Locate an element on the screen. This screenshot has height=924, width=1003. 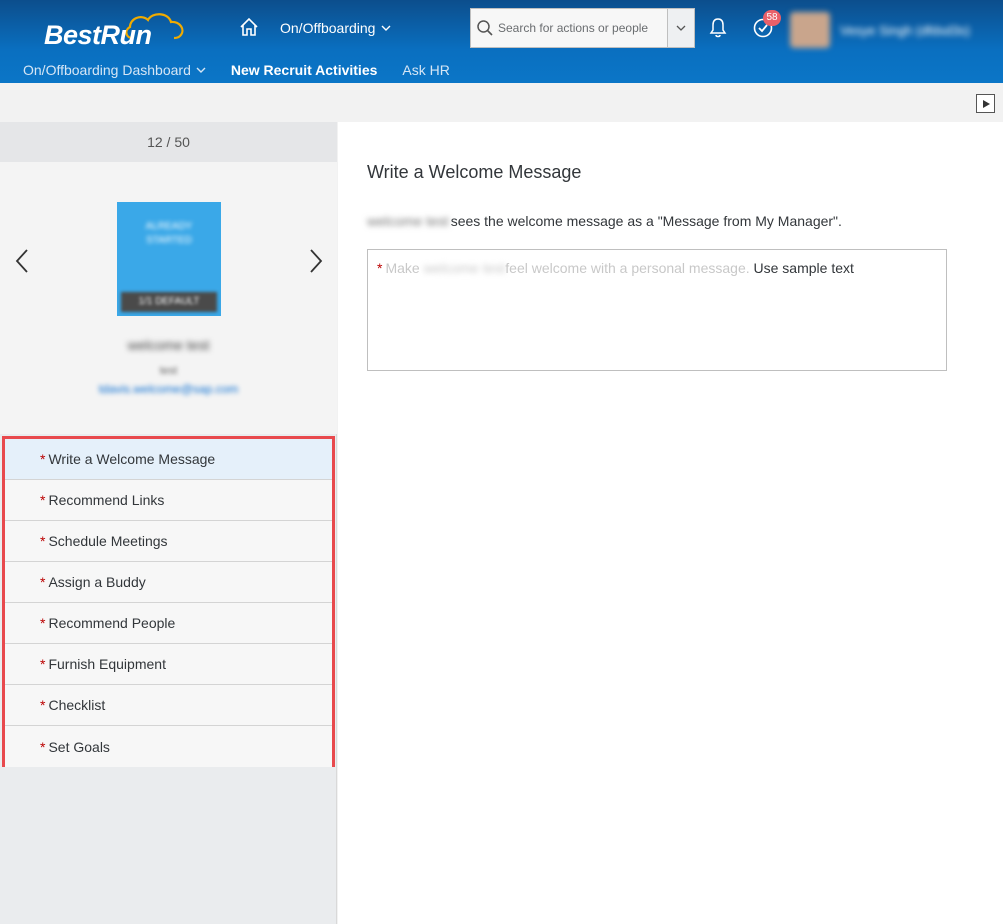
photo-tag: 1/1 DEFAULT is located at coordinates (169, 302).